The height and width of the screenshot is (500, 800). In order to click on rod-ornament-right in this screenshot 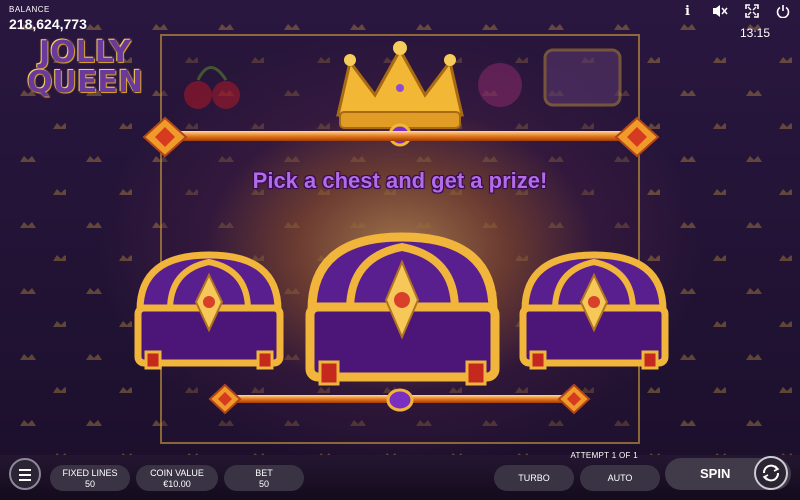, I will do `click(637, 137)`.